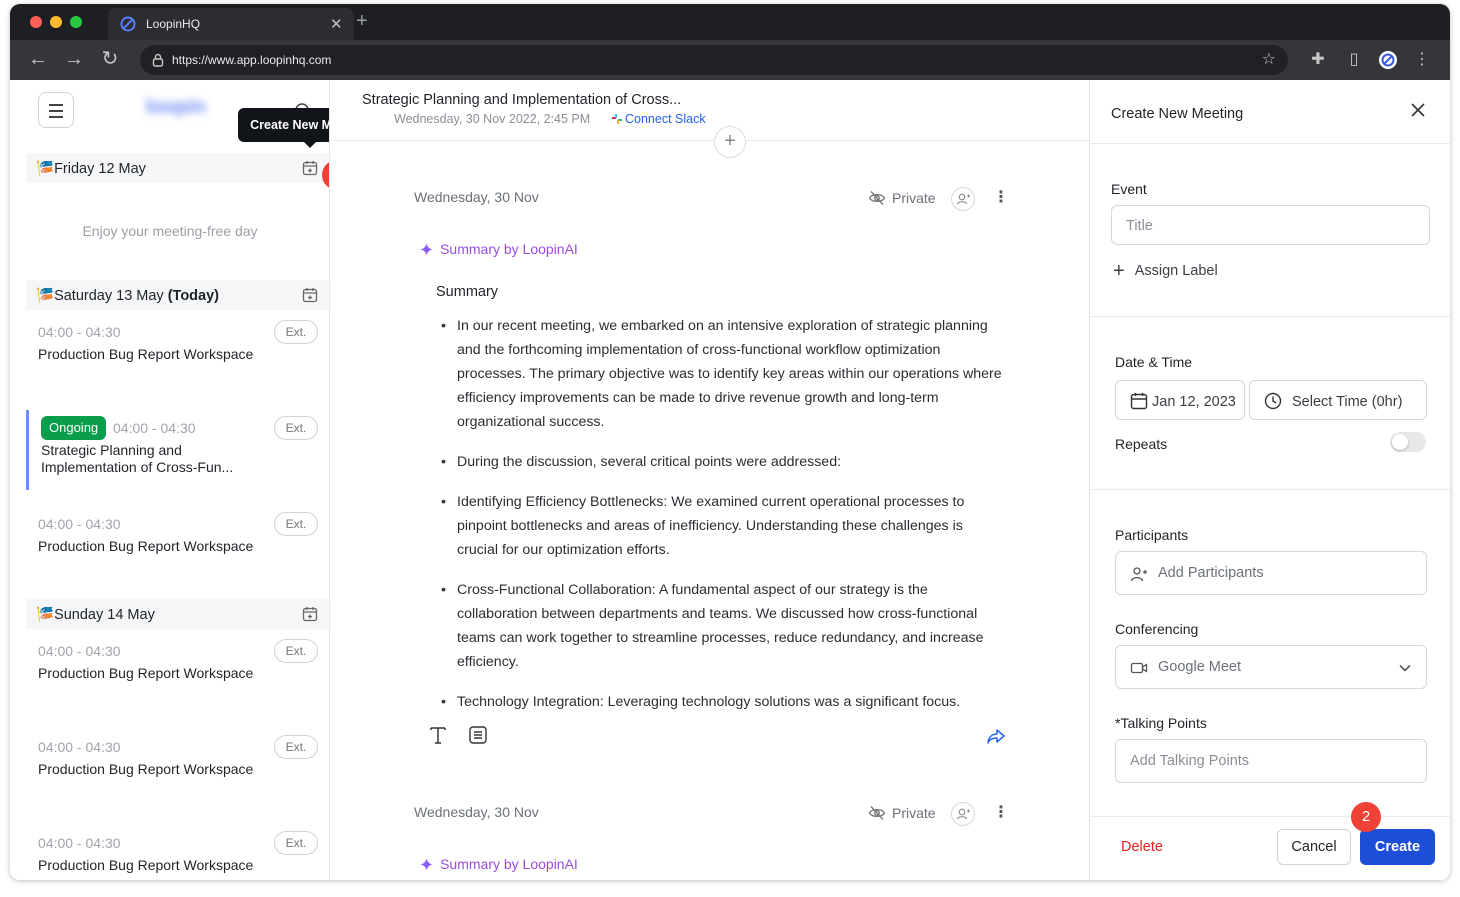  Describe the element at coordinates (176, 107) in the screenshot. I see `brand-logo: loopin` at that location.